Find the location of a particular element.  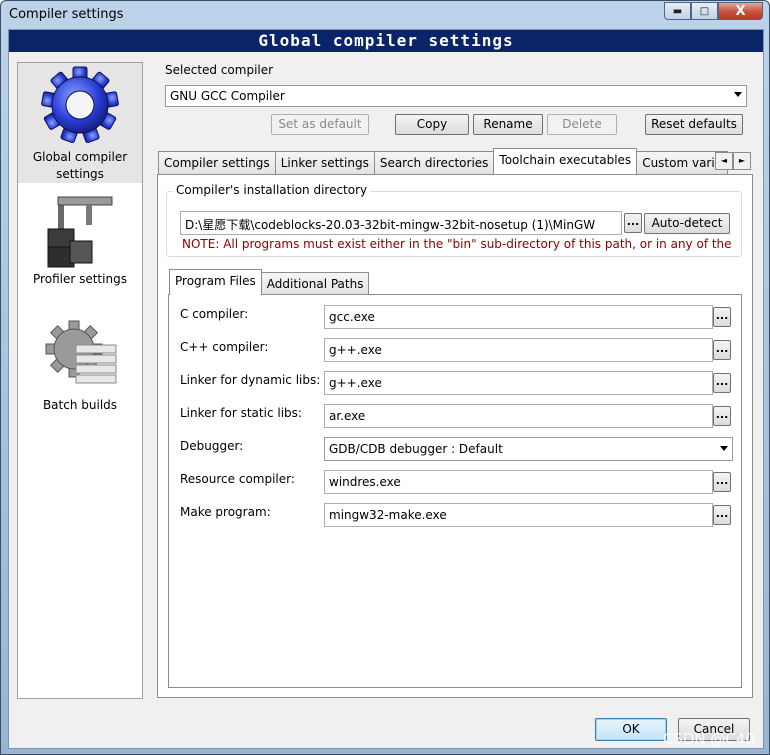

tab-scroll-left-button: ◄ is located at coordinates (724, 161).